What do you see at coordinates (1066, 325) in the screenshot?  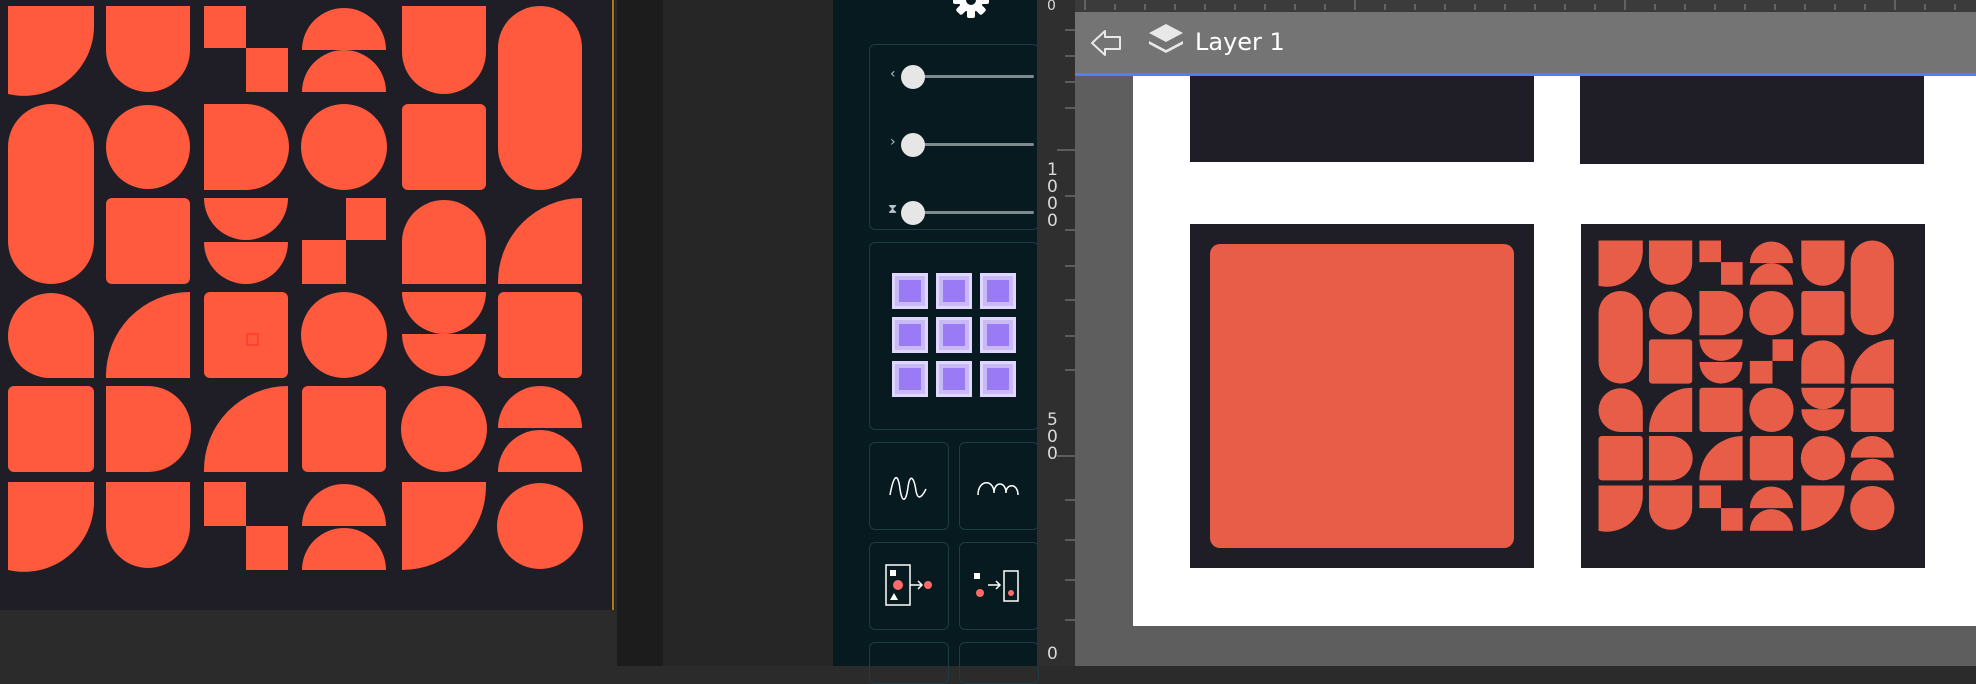 I see `ruler-ticks` at bounding box center [1066, 325].